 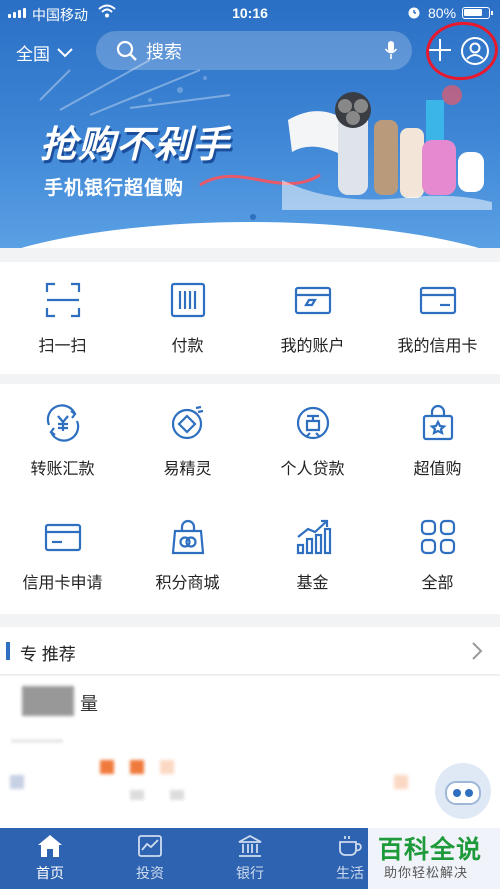 What do you see at coordinates (437, 583) in the screenshot?
I see `service-label: 全部` at bounding box center [437, 583].